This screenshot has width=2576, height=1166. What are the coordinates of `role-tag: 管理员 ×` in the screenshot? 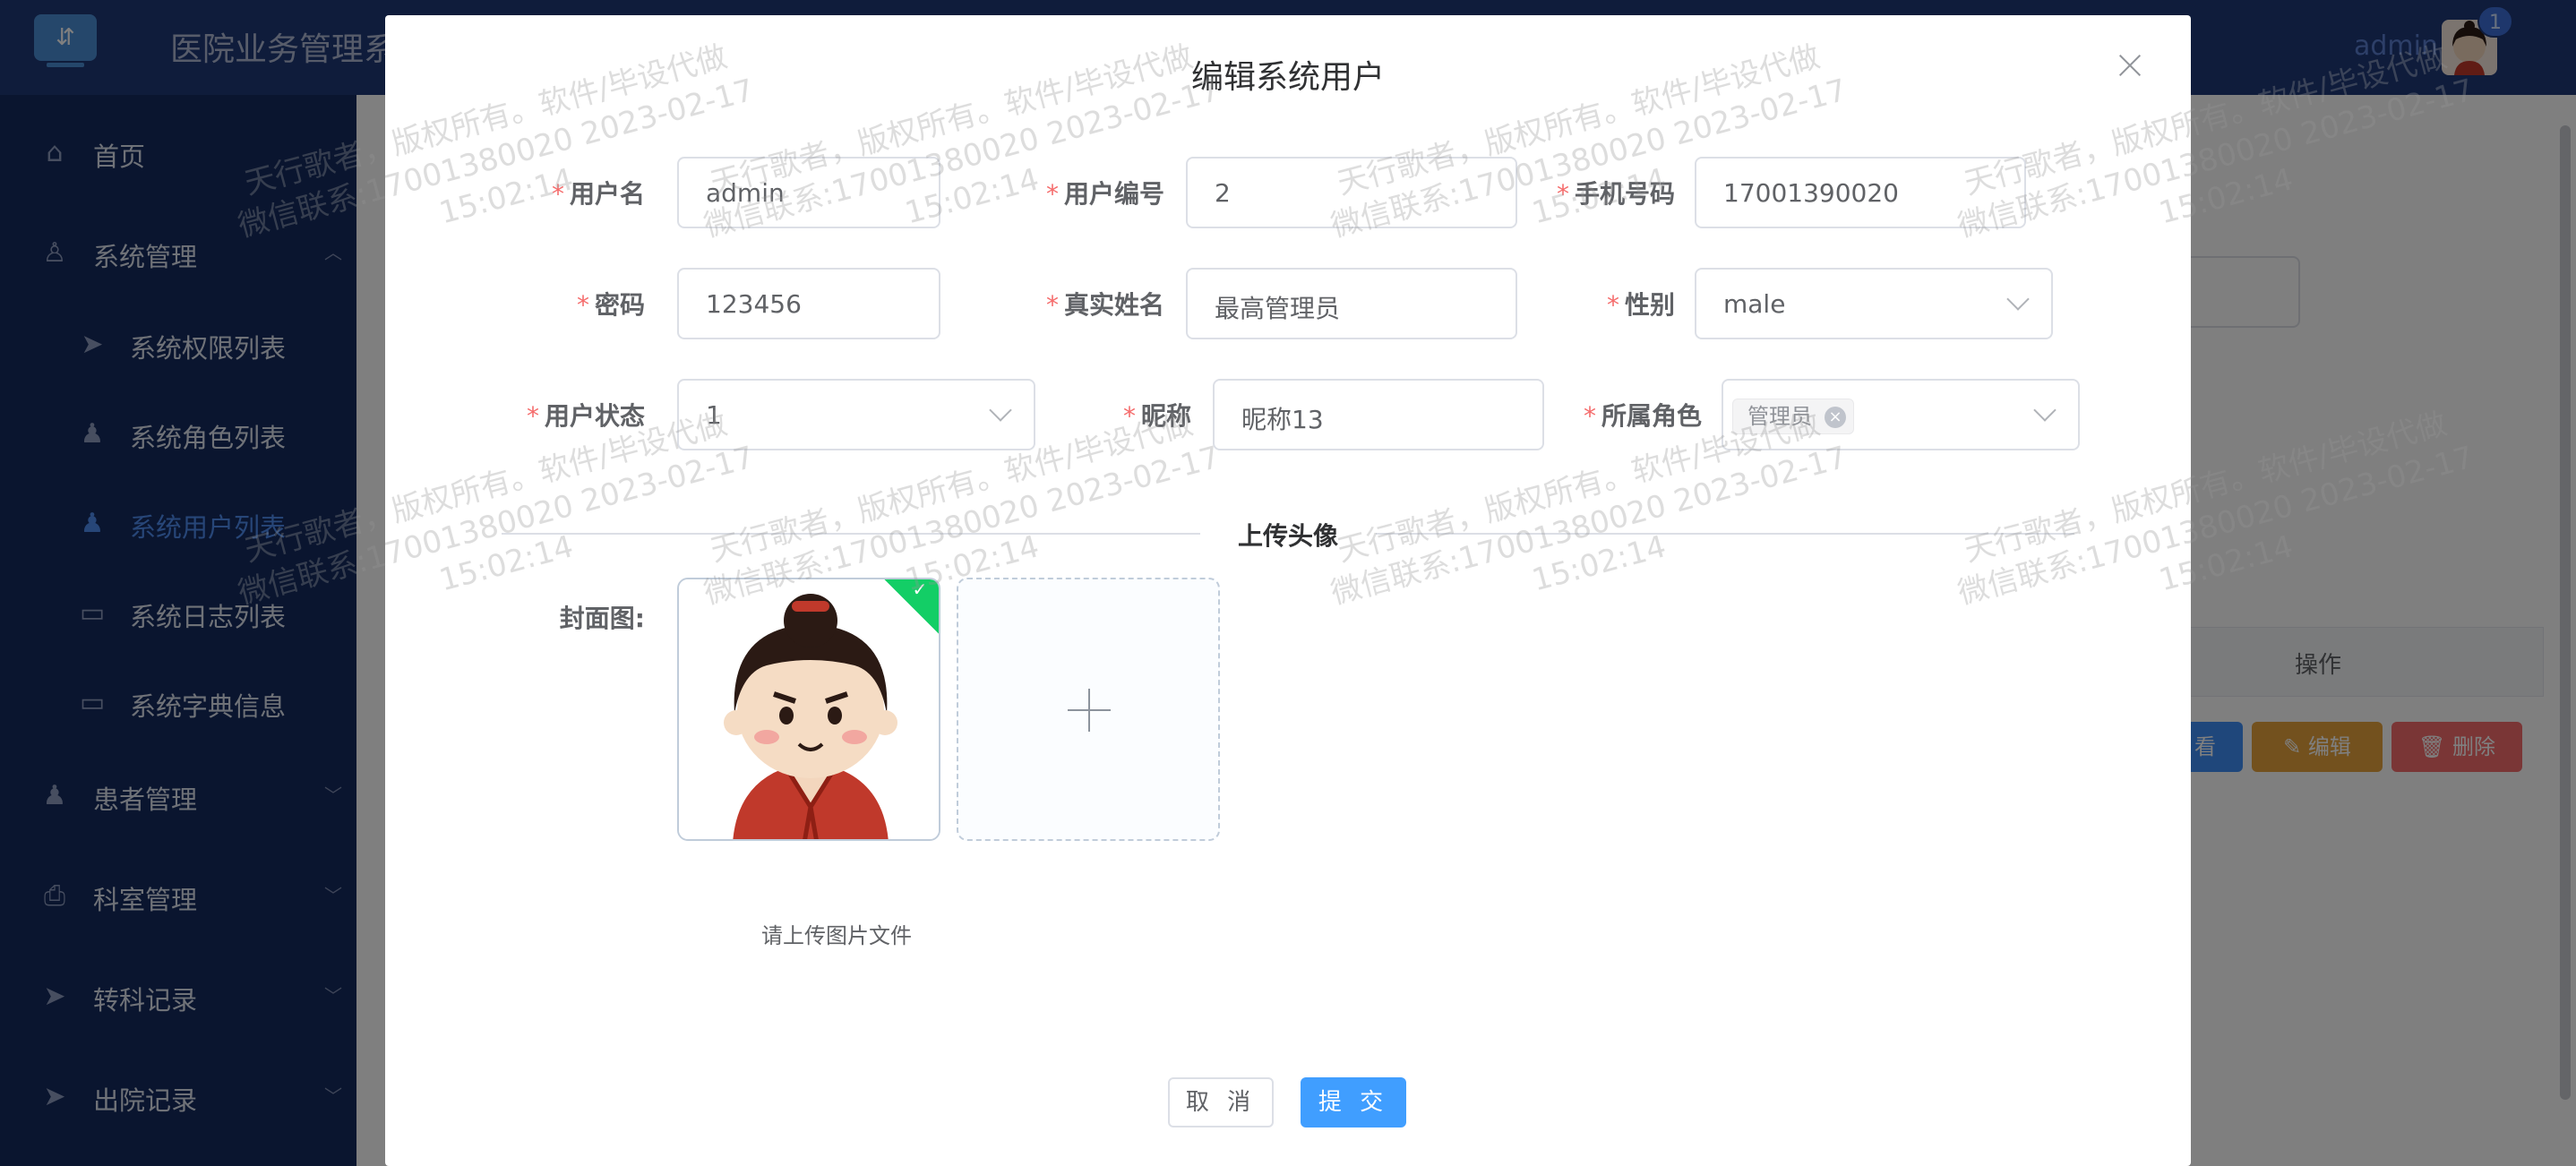 It's located at (1793, 417).